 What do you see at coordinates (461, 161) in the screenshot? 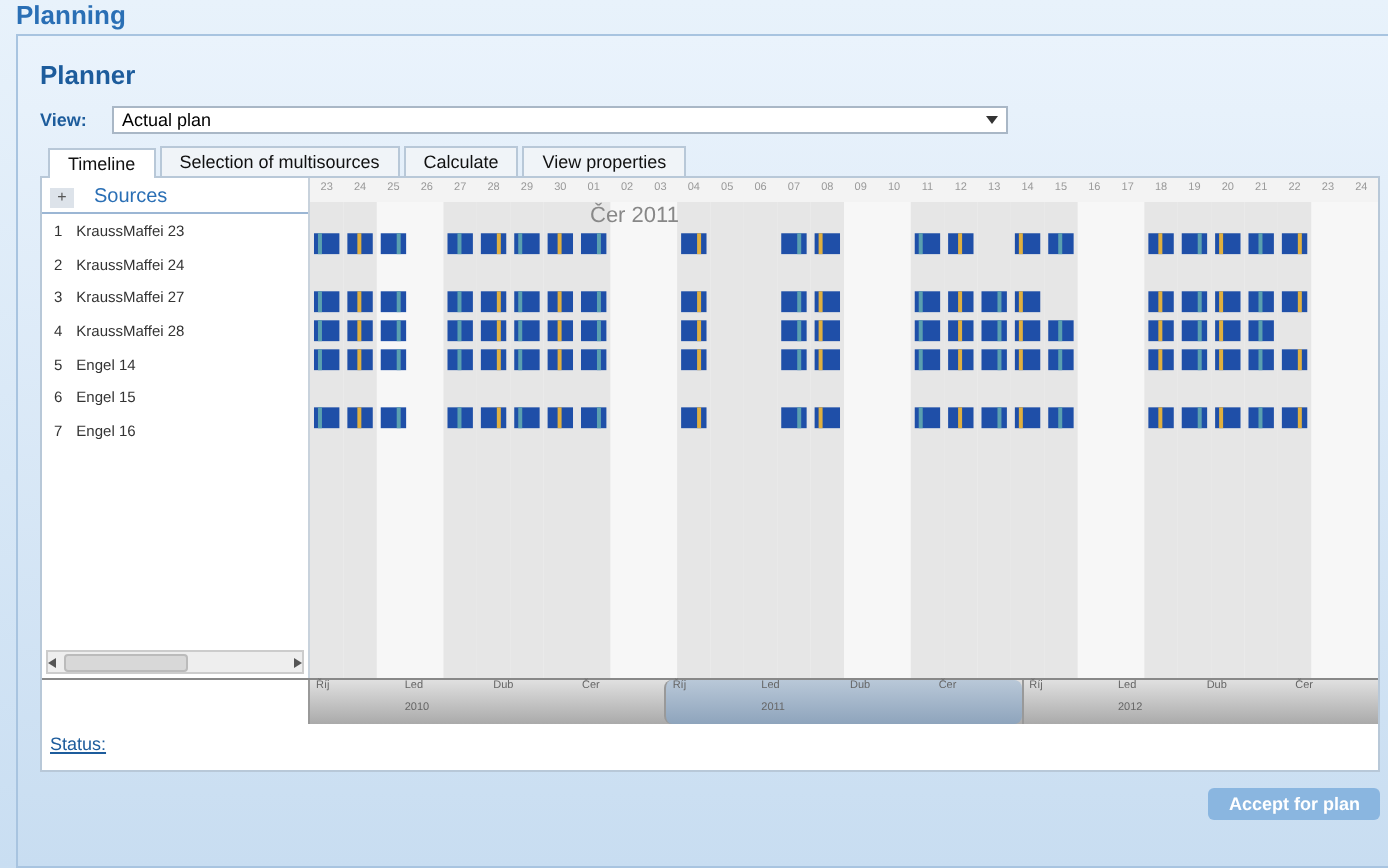
I see `tab: Calculate` at bounding box center [461, 161].